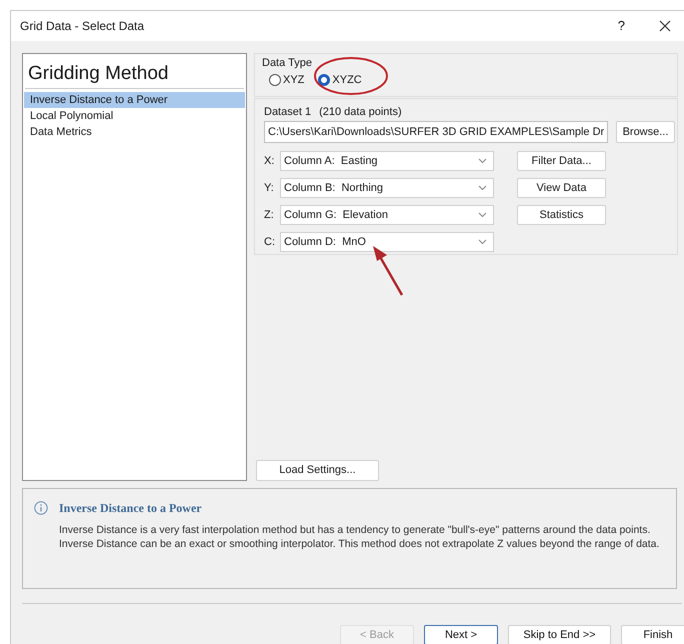 This screenshot has width=684, height=644. Describe the element at coordinates (41, 508) in the screenshot. I see `info-icon` at that location.